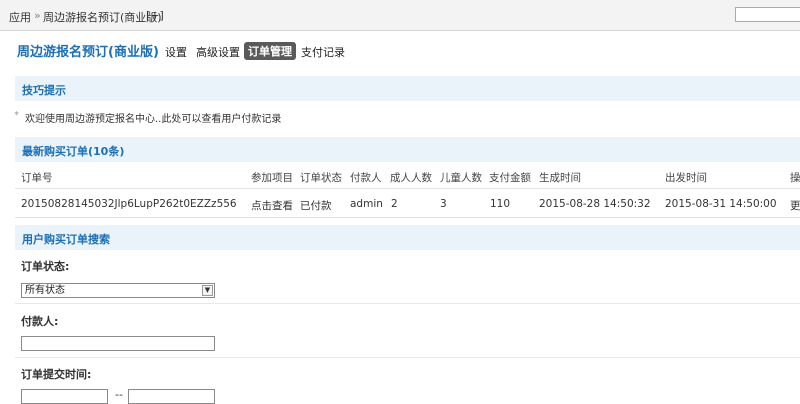 The image size is (800, 404). Describe the element at coordinates (510, 178) in the screenshot. I see `col-amount: 支付金额` at that location.